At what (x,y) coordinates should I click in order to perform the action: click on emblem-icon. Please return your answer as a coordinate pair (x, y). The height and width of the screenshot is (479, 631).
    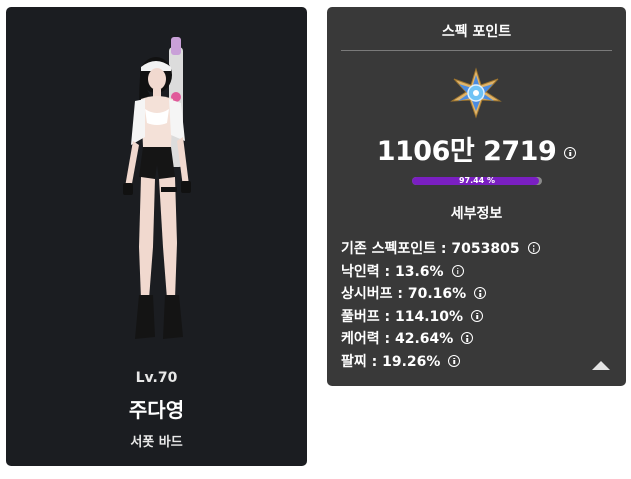
    Looking at the image, I should click on (476, 93).